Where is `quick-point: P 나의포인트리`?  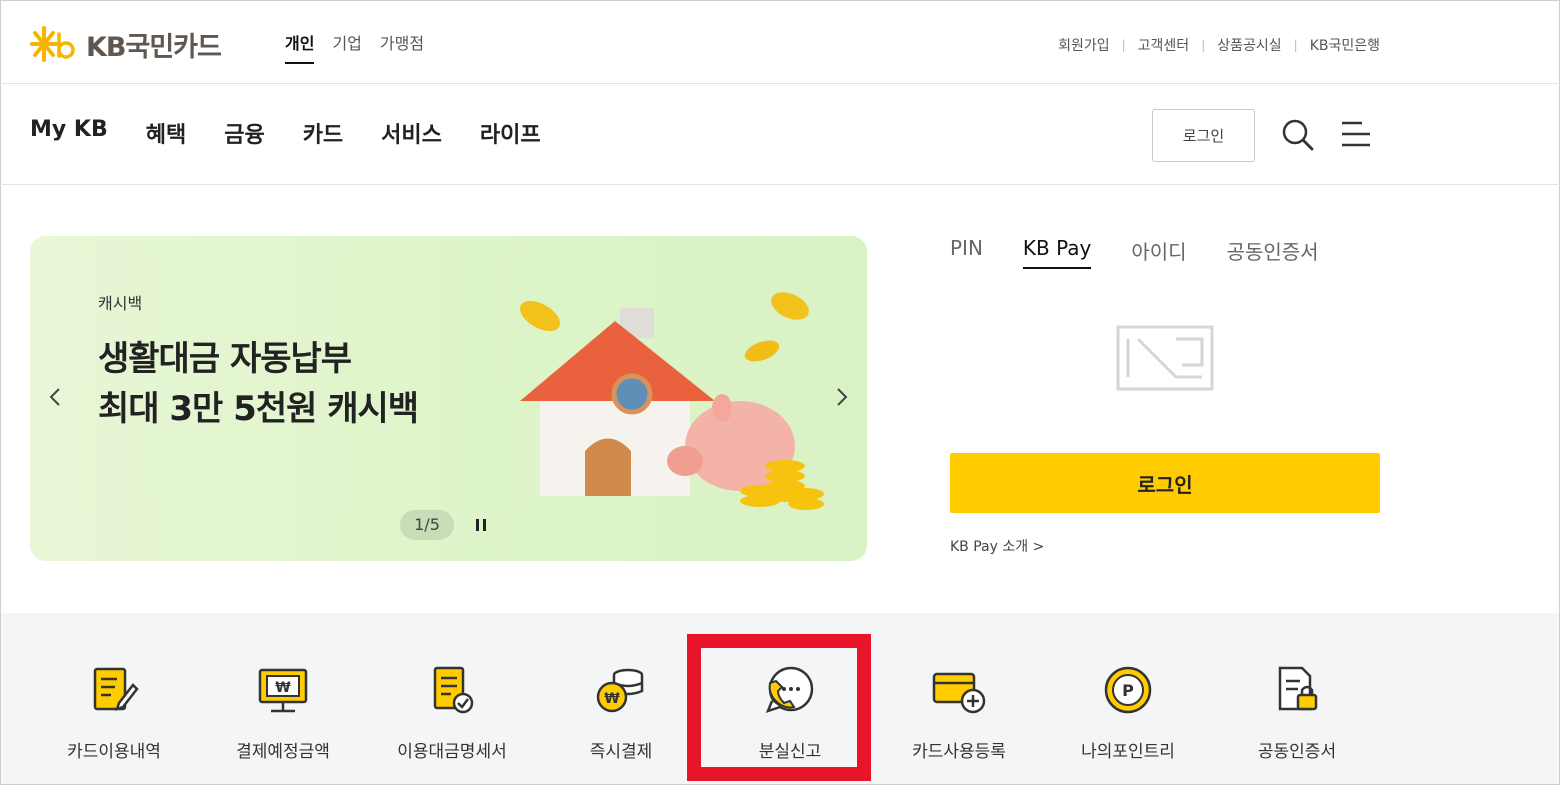 quick-point: P 나의포인트리 is located at coordinates (1128, 698).